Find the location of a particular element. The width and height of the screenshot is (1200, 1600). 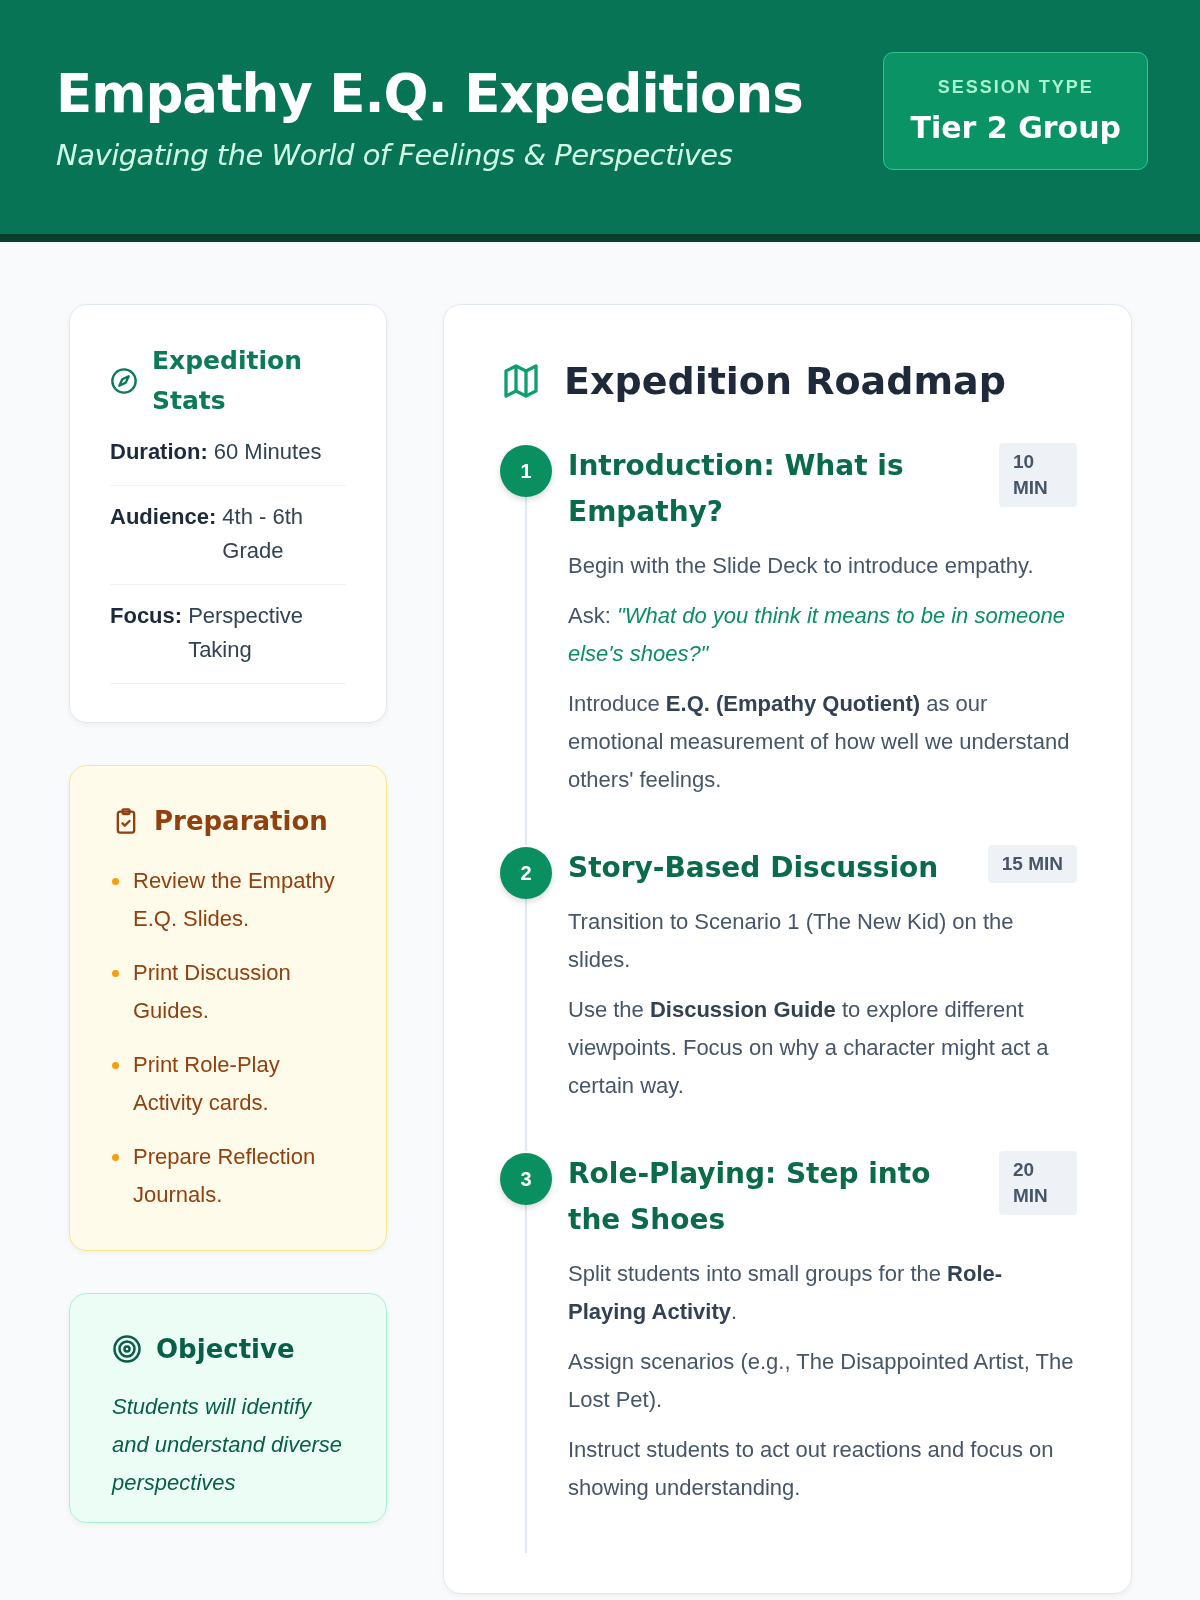

stat-label: Focus: is located at coordinates (147, 616).